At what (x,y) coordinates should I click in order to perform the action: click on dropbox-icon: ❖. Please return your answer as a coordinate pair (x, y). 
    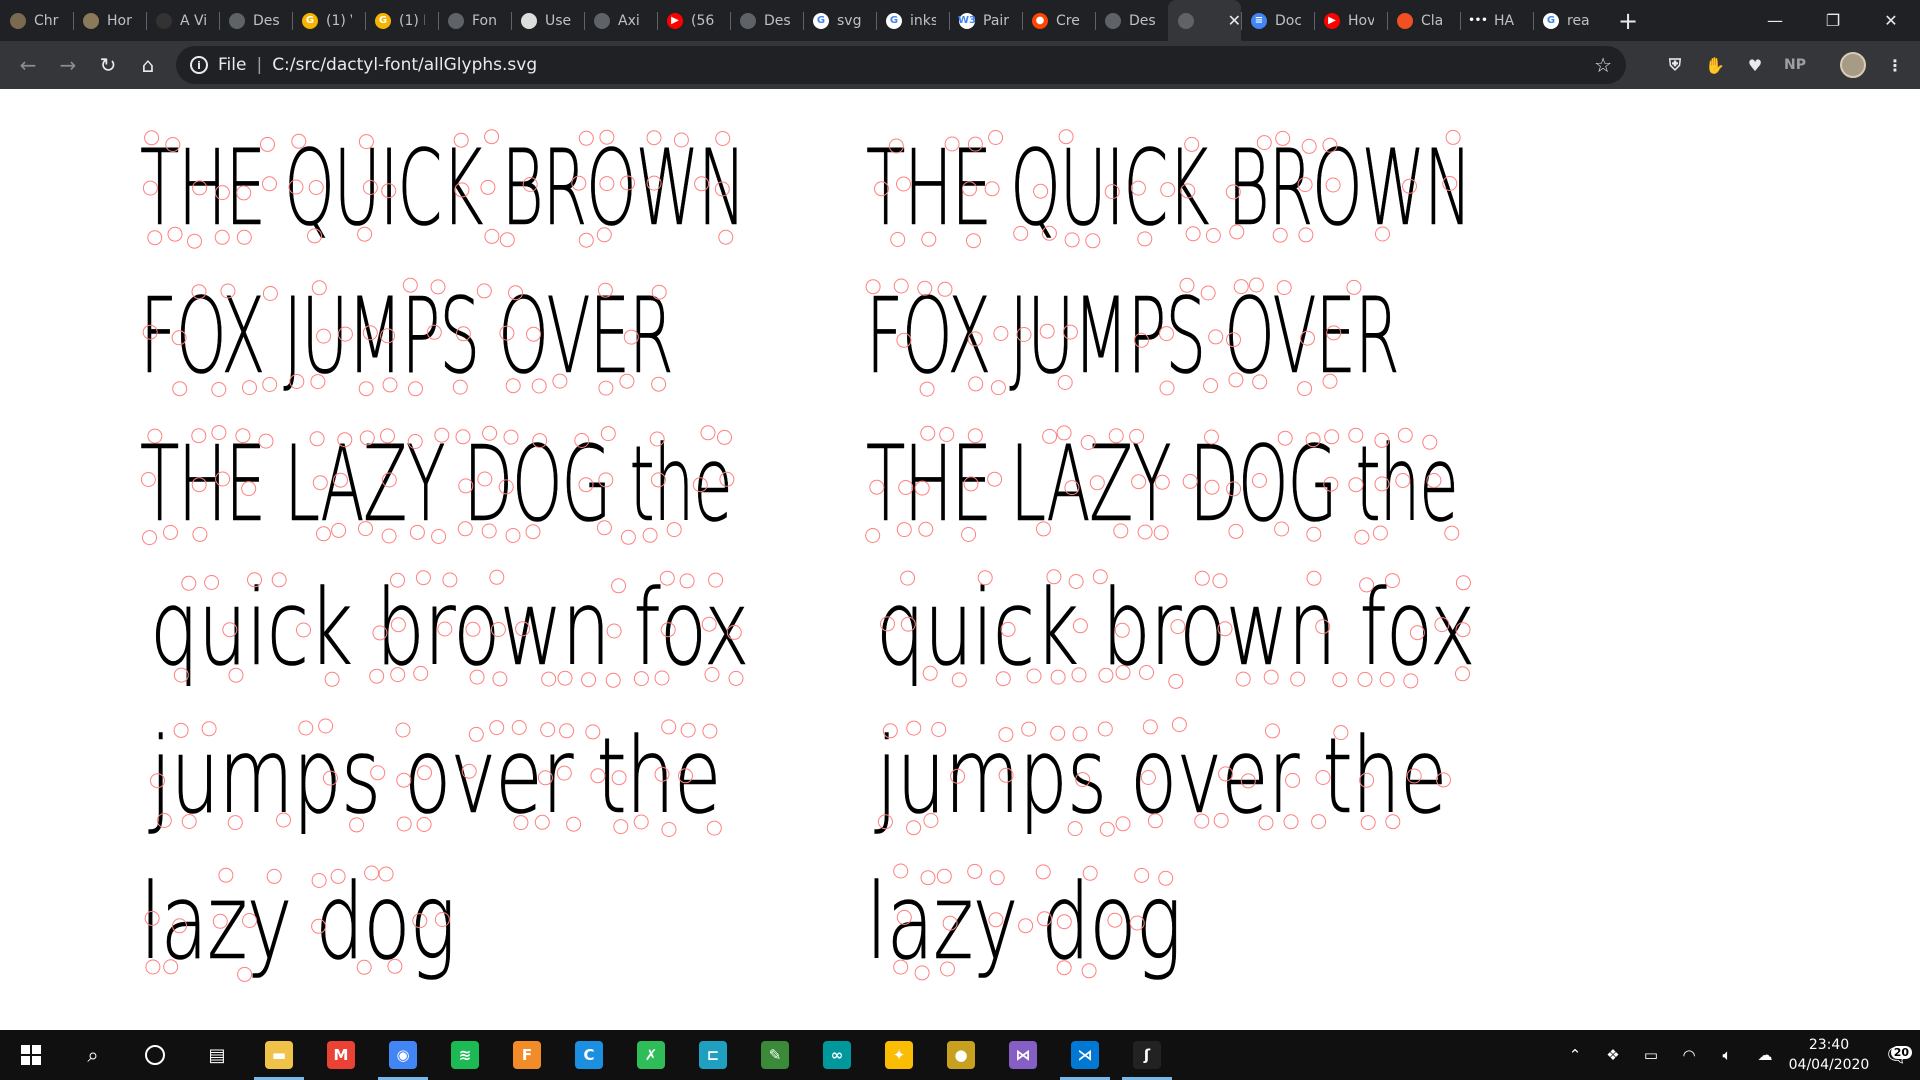
    Looking at the image, I should click on (1613, 1055).